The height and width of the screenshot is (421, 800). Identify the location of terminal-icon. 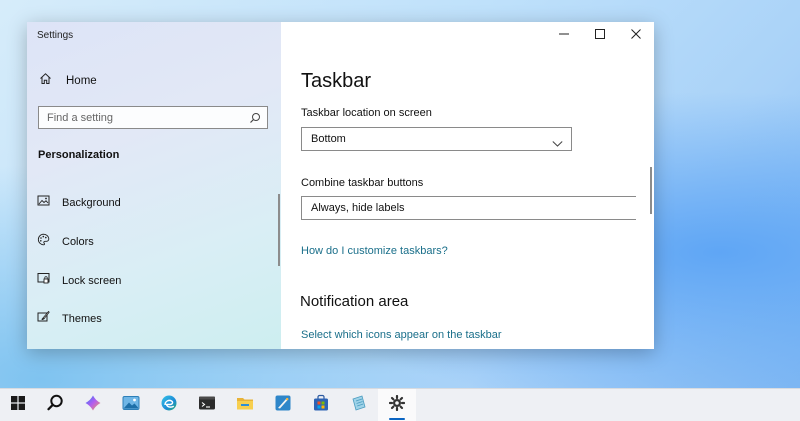
(207, 405).